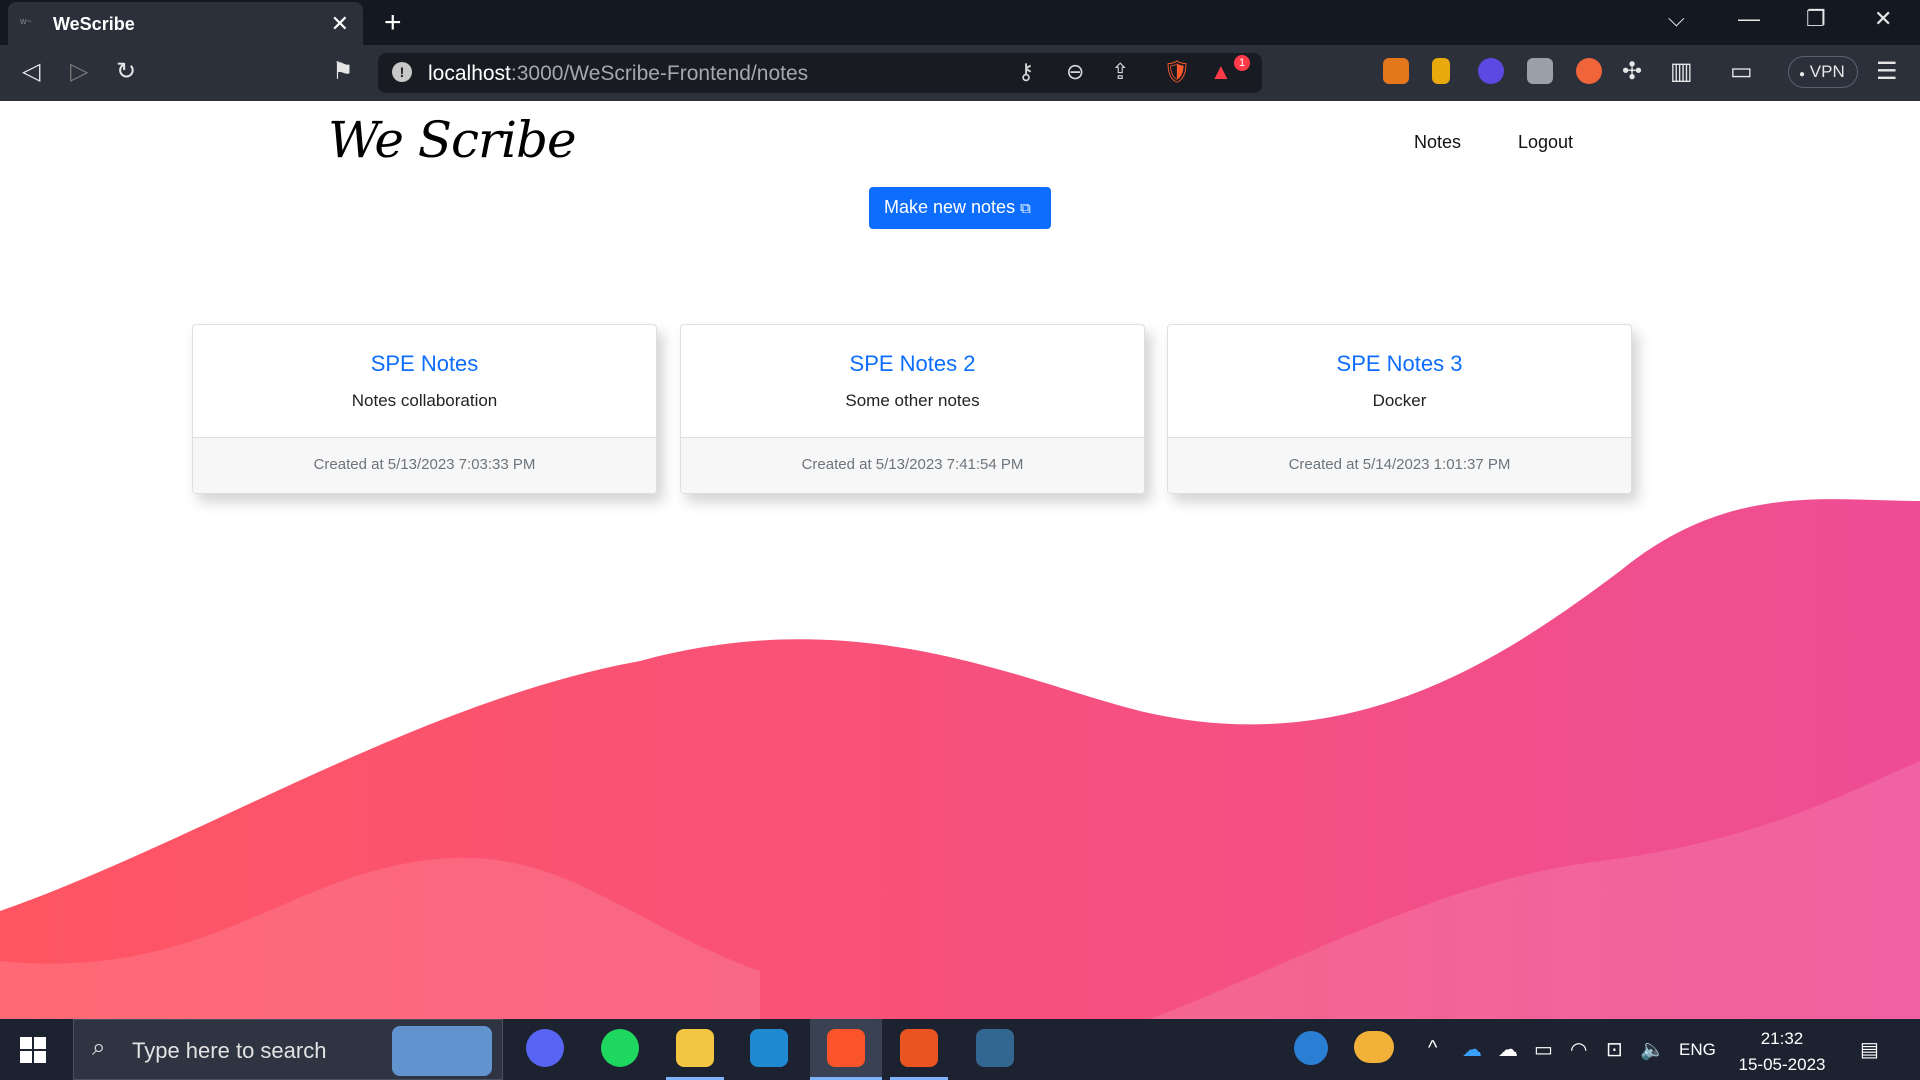 This screenshot has width=1920, height=1080. I want to click on clock-time: 21:32, so click(1782, 1038).